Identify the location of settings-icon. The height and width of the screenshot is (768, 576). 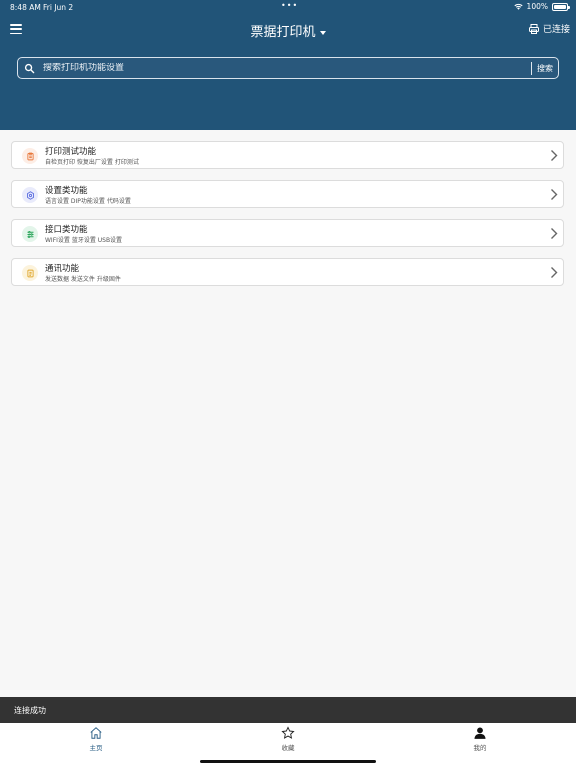
(30, 195).